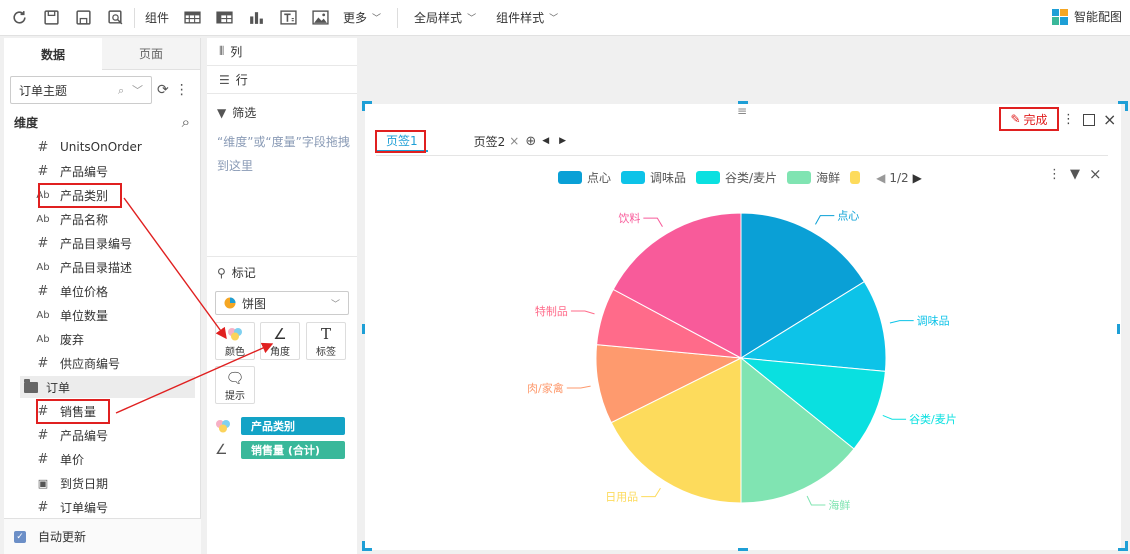  I want to click on done-button: ✎ 完成, so click(1029, 119).